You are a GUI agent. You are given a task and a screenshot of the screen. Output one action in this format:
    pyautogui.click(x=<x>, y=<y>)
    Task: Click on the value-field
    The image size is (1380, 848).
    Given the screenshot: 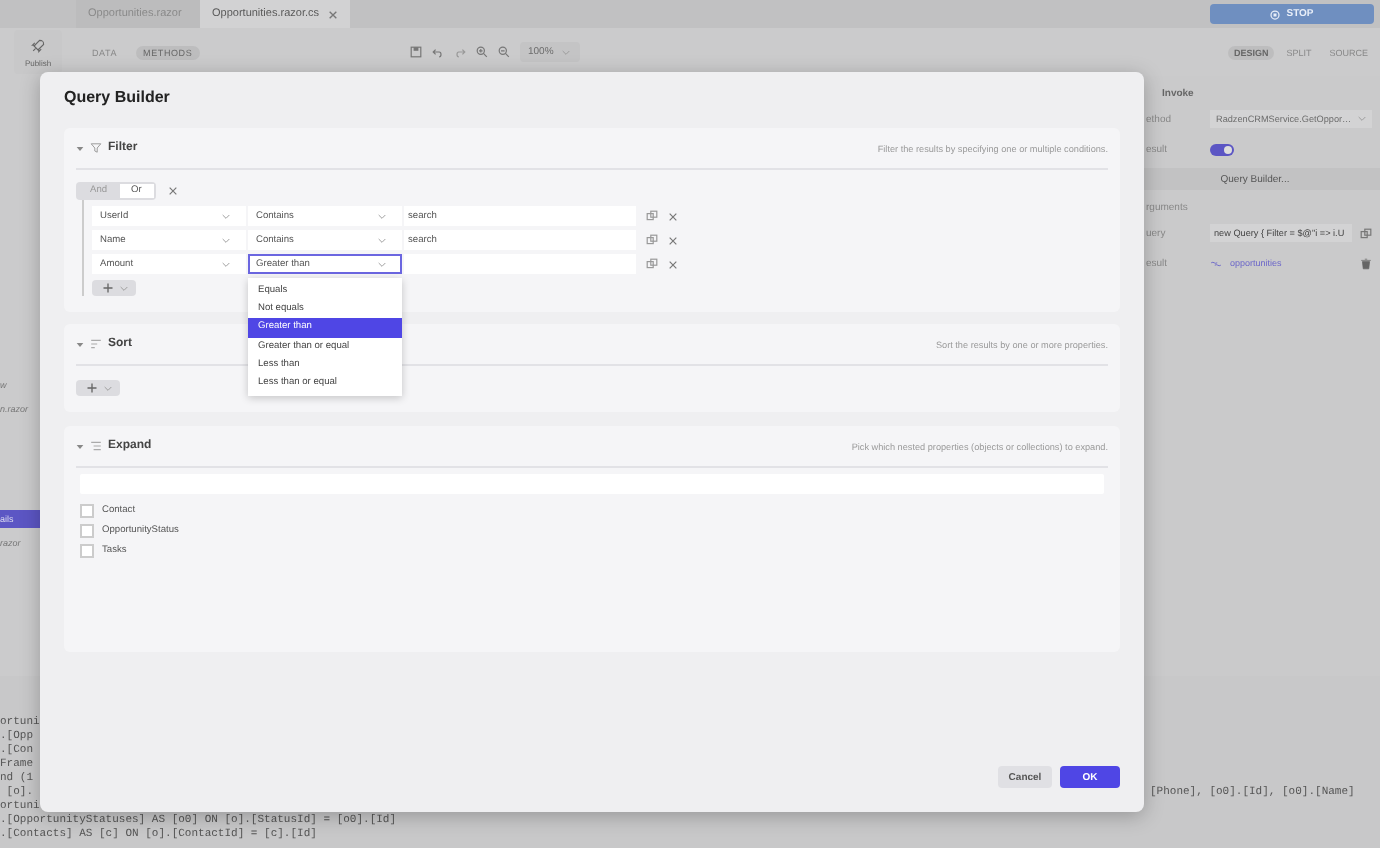 What is the action you would take?
    pyautogui.click(x=520, y=264)
    